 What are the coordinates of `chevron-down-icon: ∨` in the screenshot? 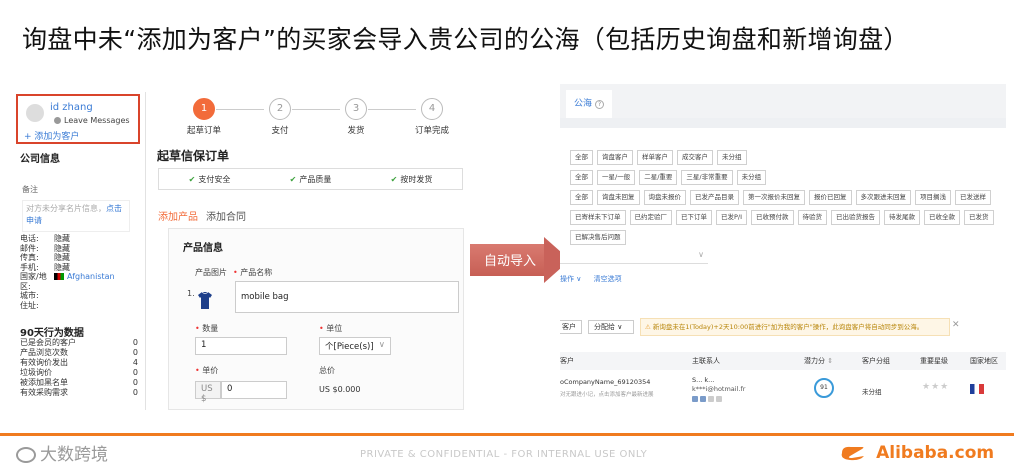 It's located at (701, 254).